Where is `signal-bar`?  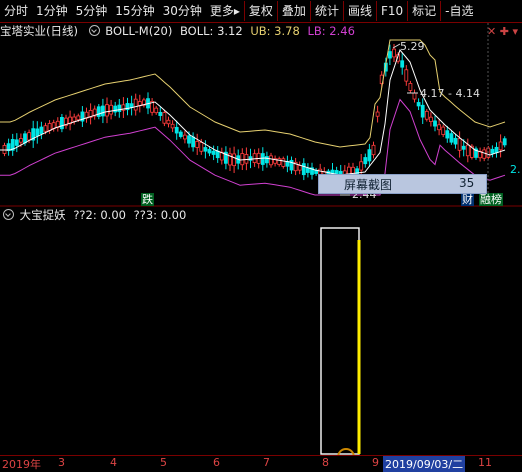 signal-bar is located at coordinates (340, 341).